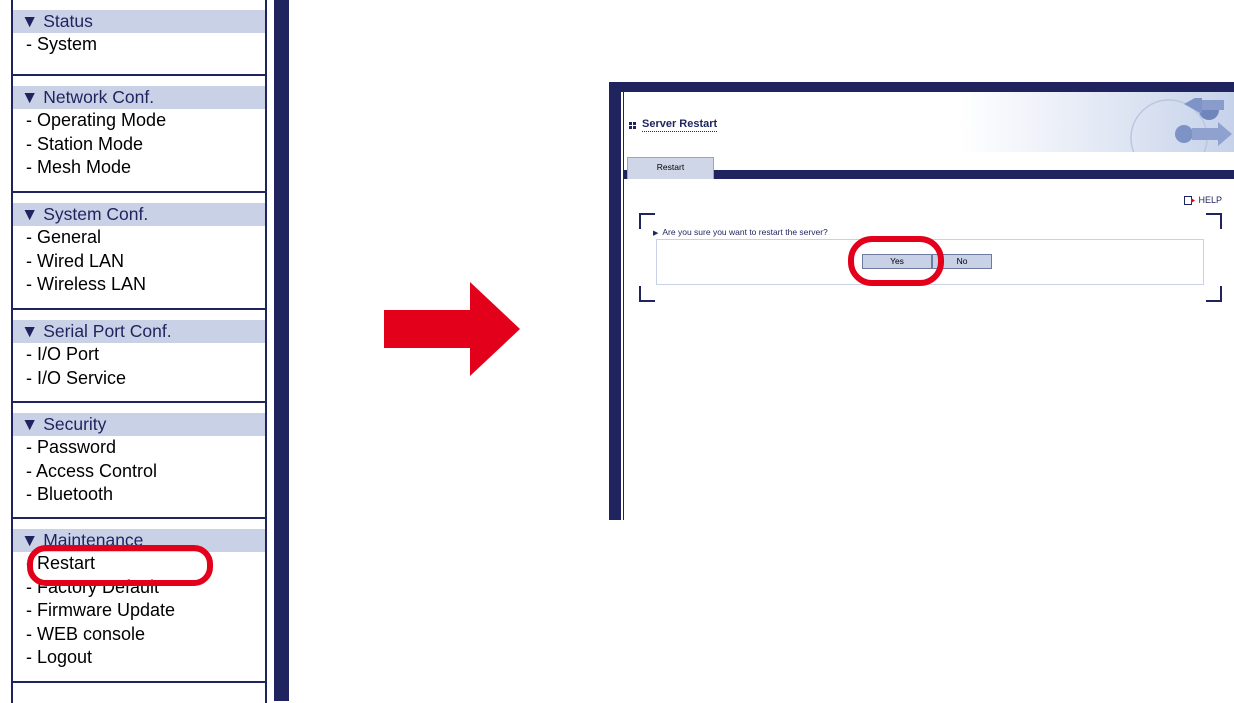  I want to click on title-bullet-icon, so click(633, 125).